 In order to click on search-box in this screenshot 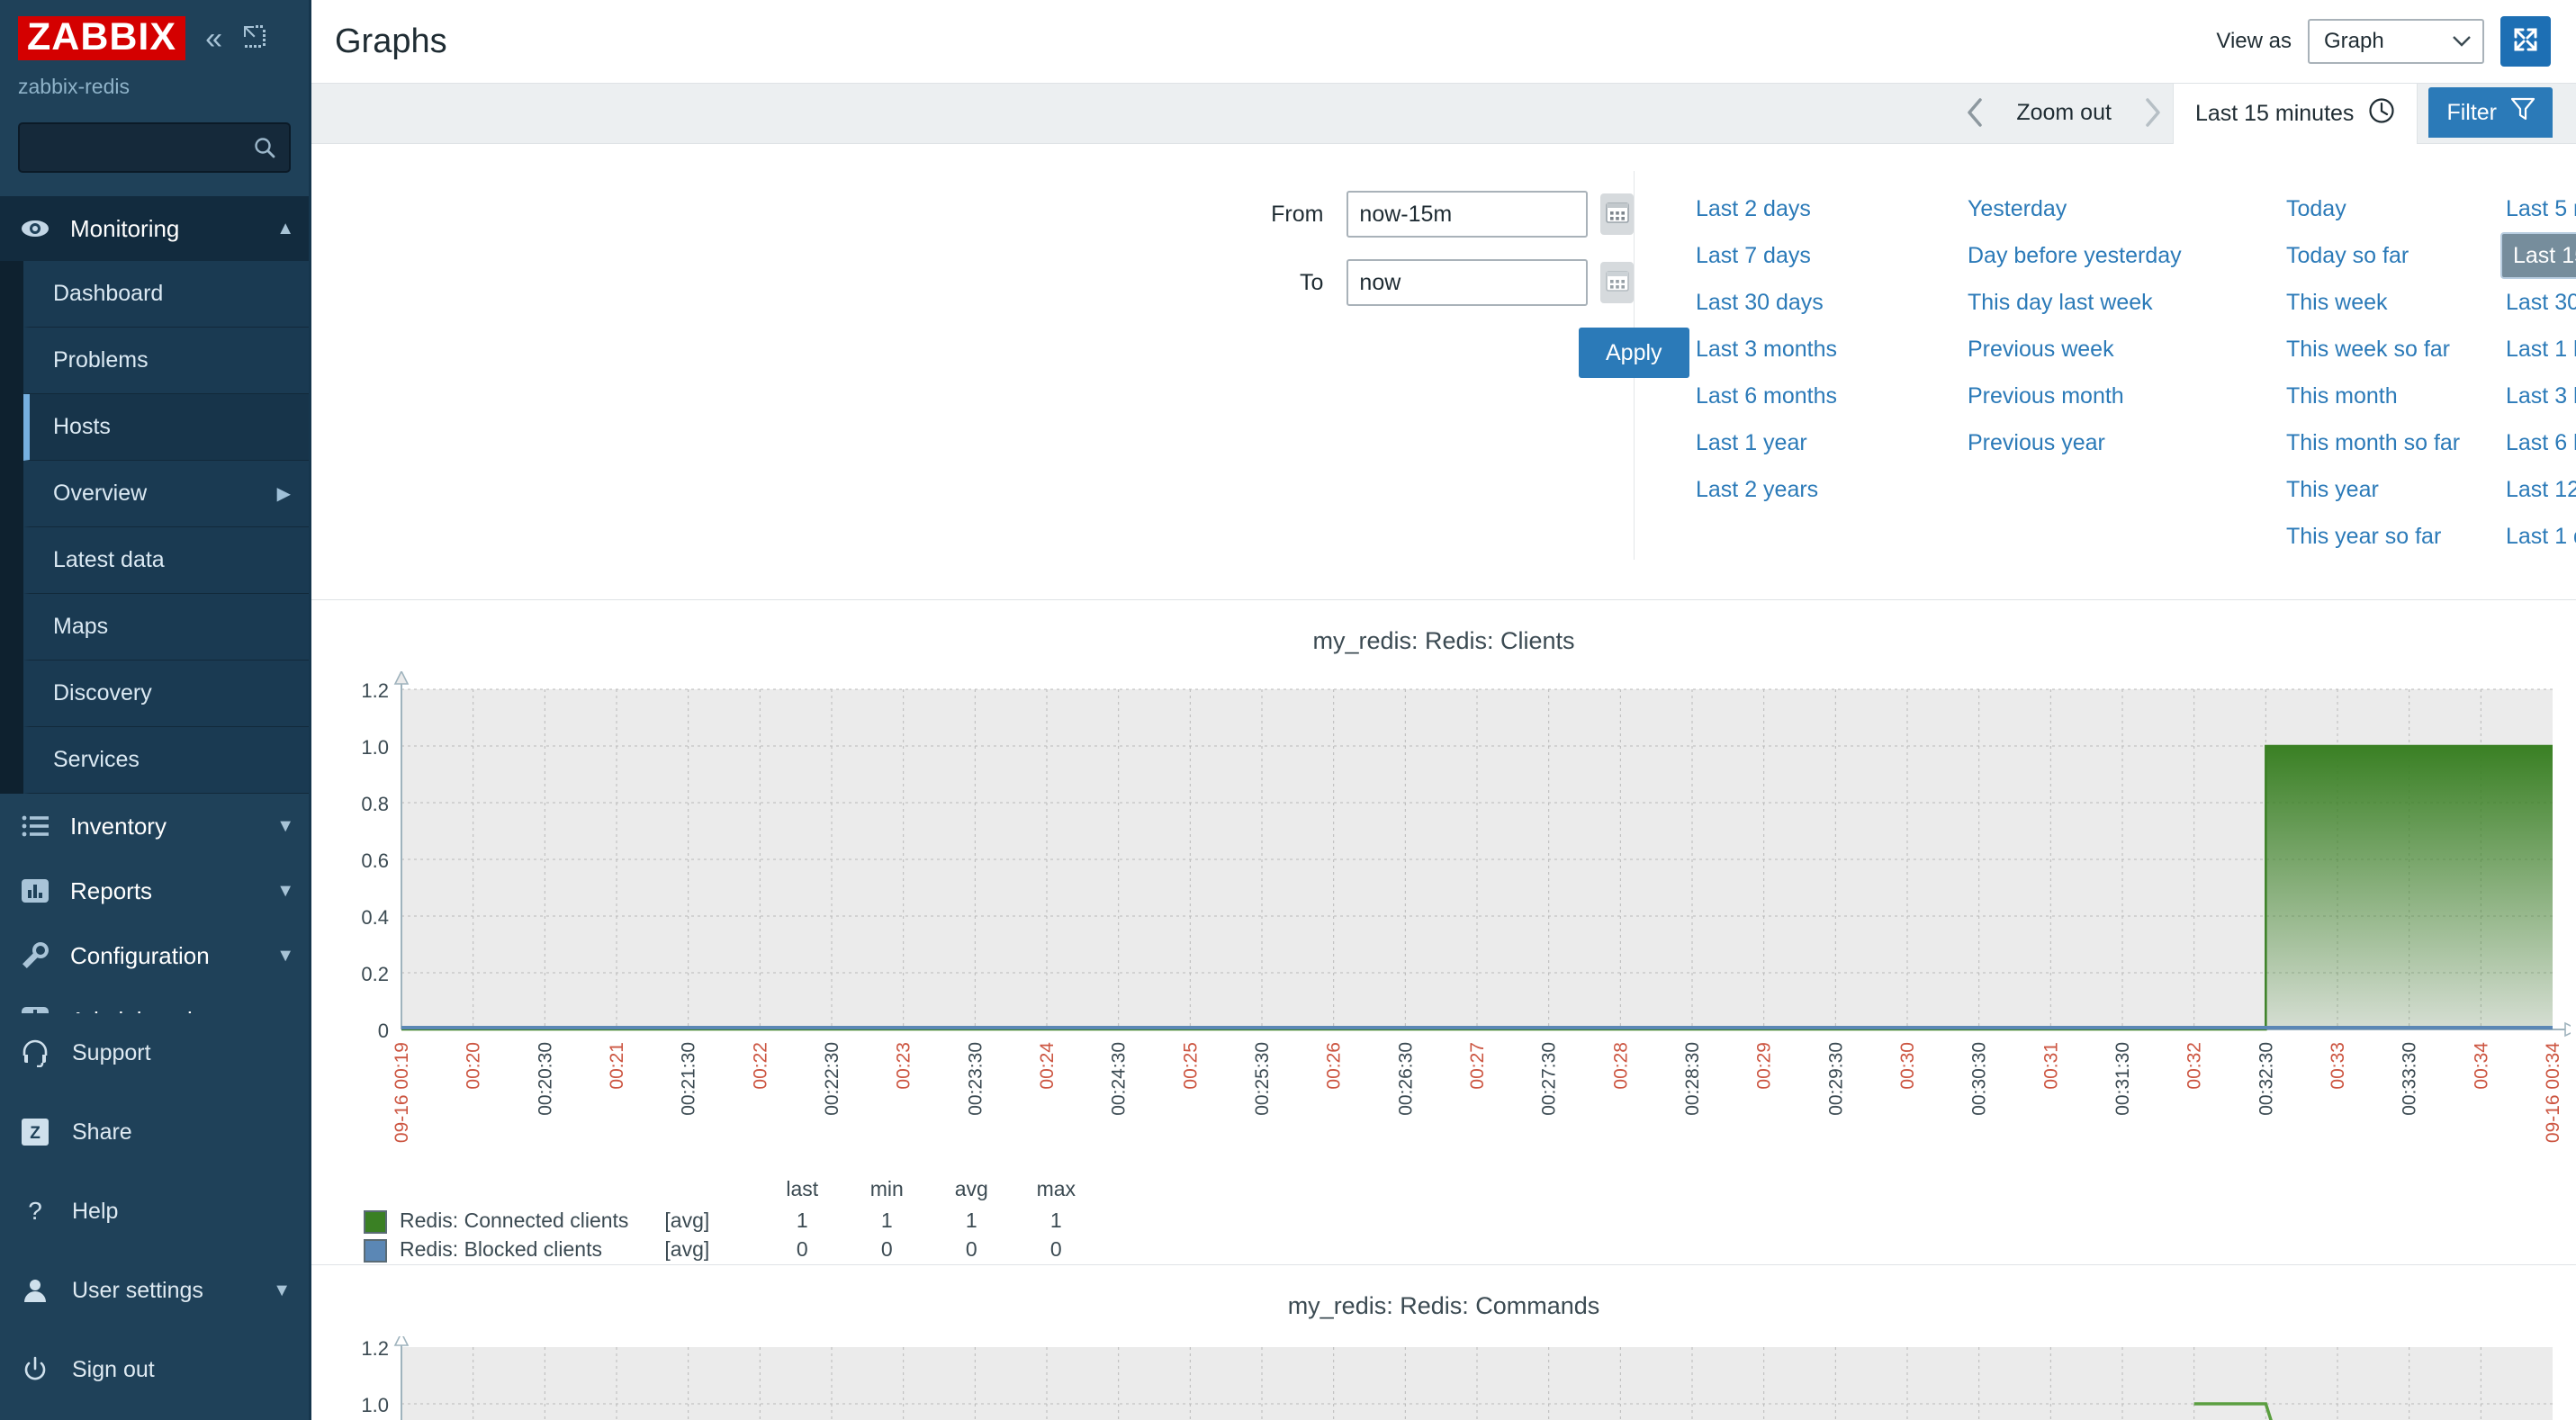, I will do `click(154, 147)`.